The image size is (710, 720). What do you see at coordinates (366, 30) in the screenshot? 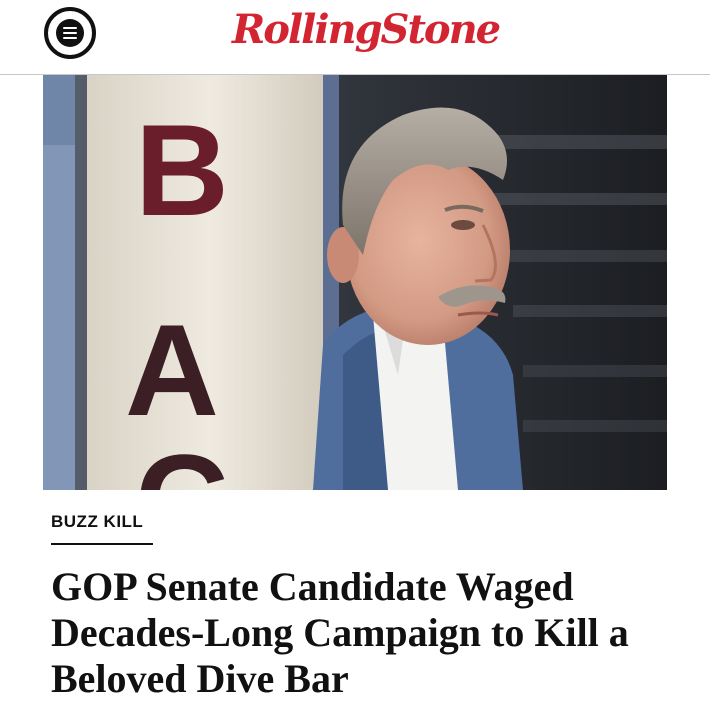
I see `site-logo: RollingStone` at bounding box center [366, 30].